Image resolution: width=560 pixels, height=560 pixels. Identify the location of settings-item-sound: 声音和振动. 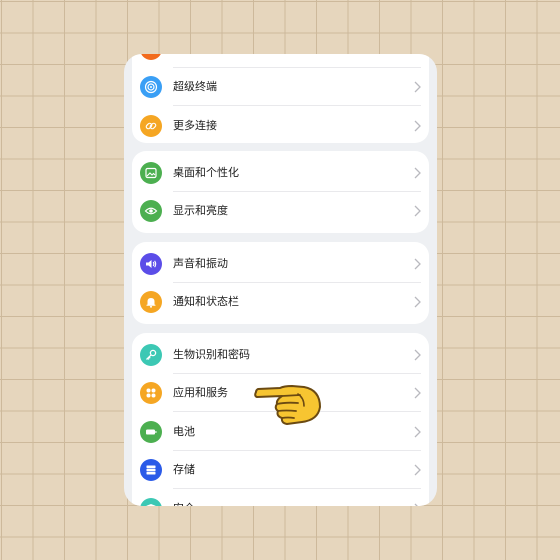
(280, 264).